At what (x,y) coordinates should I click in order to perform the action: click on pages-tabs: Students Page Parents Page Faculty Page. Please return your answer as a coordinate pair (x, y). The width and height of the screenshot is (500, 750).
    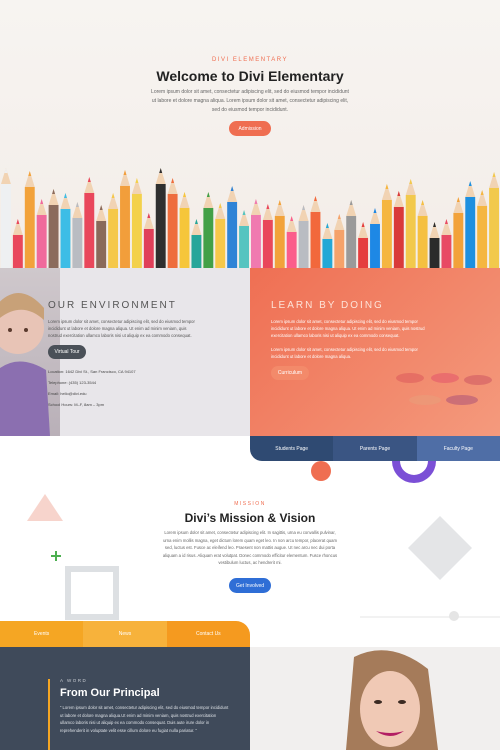
    Looking at the image, I should click on (375, 448).